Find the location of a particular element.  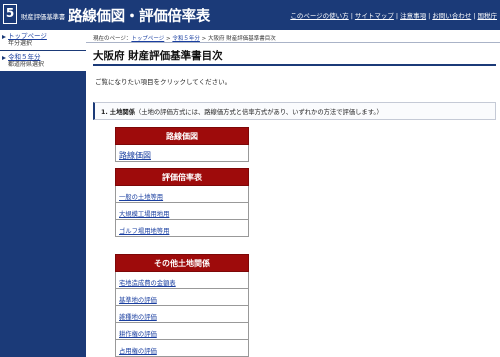

table-row: 基準地の評価 is located at coordinates (182, 297).